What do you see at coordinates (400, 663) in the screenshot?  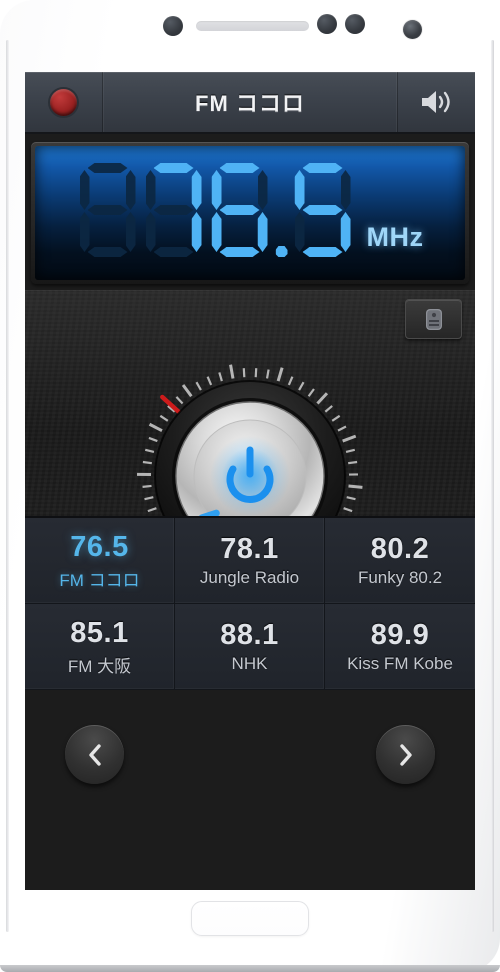 I see `preset-station-name: Kiss FM Kobe` at bounding box center [400, 663].